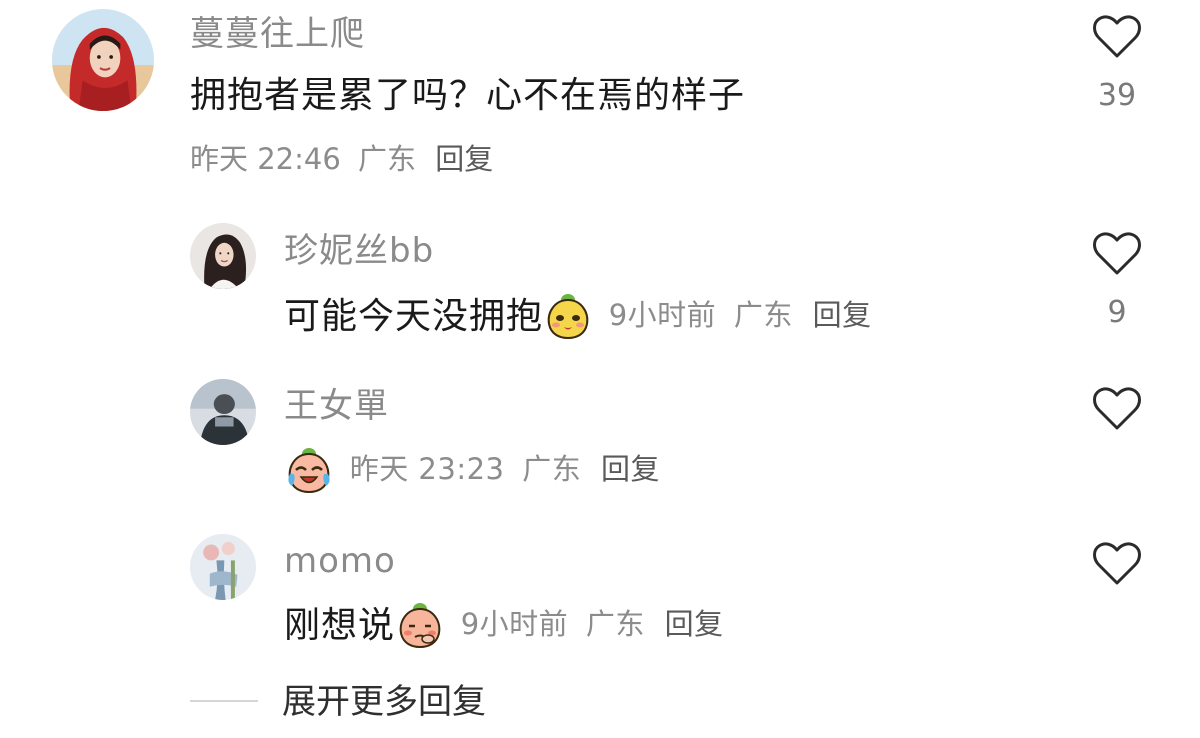 This screenshot has width=1200, height=738. Describe the element at coordinates (568, 315) in the screenshot. I see `yellow-peach-smirk-emoji-icon` at that location.